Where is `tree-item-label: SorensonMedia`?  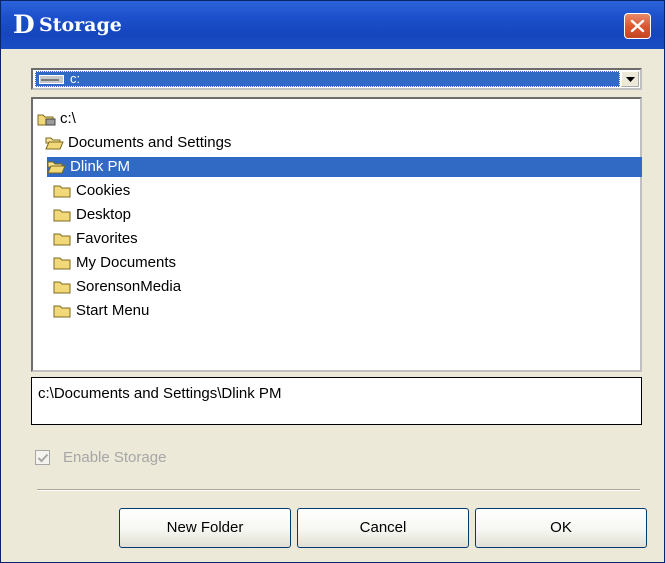 tree-item-label: SorensonMedia is located at coordinates (129, 286).